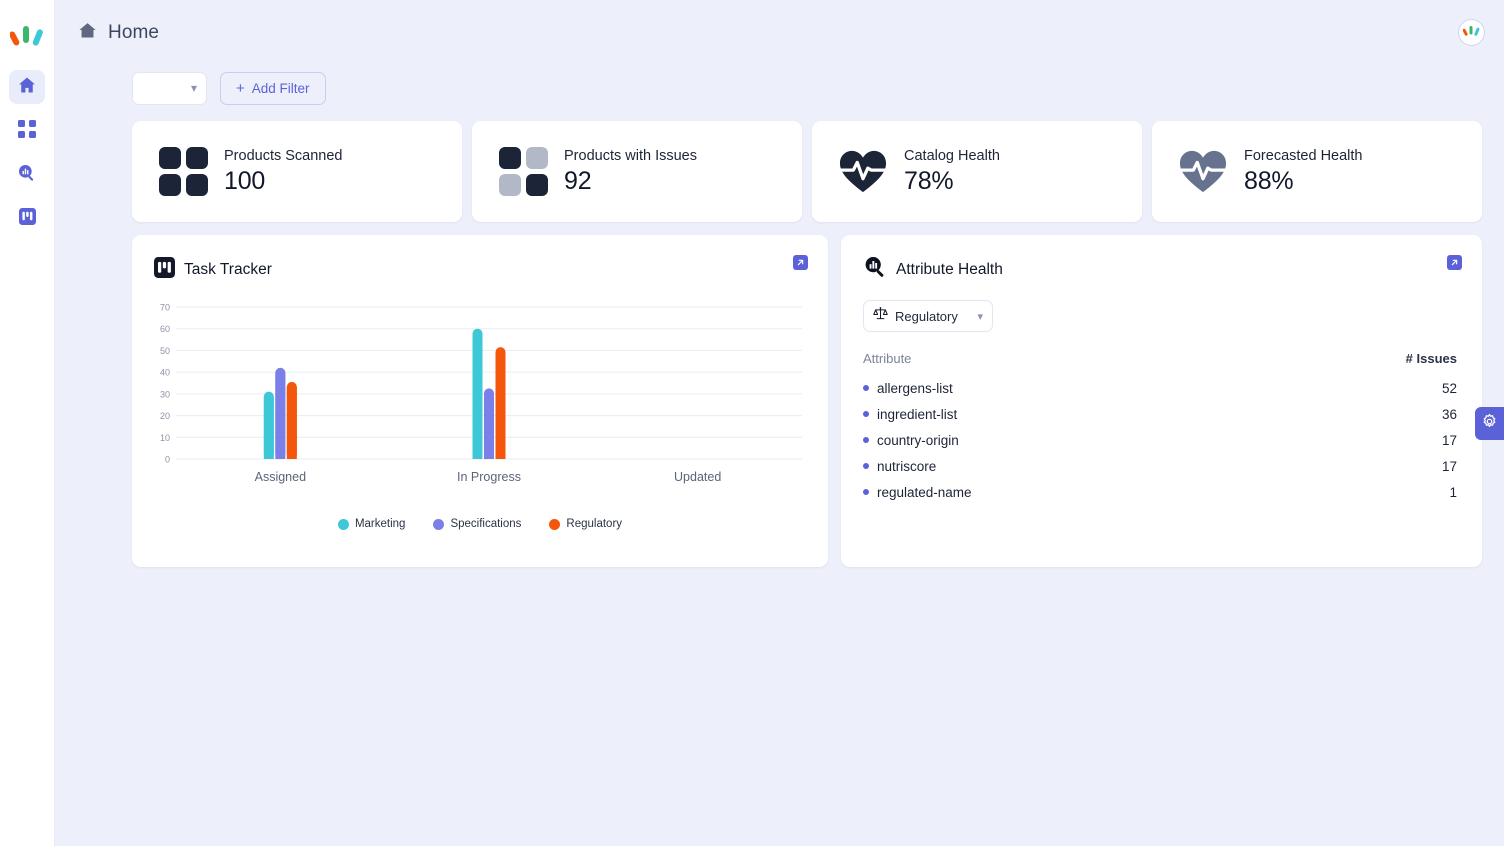 This screenshot has width=1504, height=846. Describe the element at coordinates (297, 171) in the screenshot. I see `kpi-card-products-scanned: Products Scanned 100` at that location.